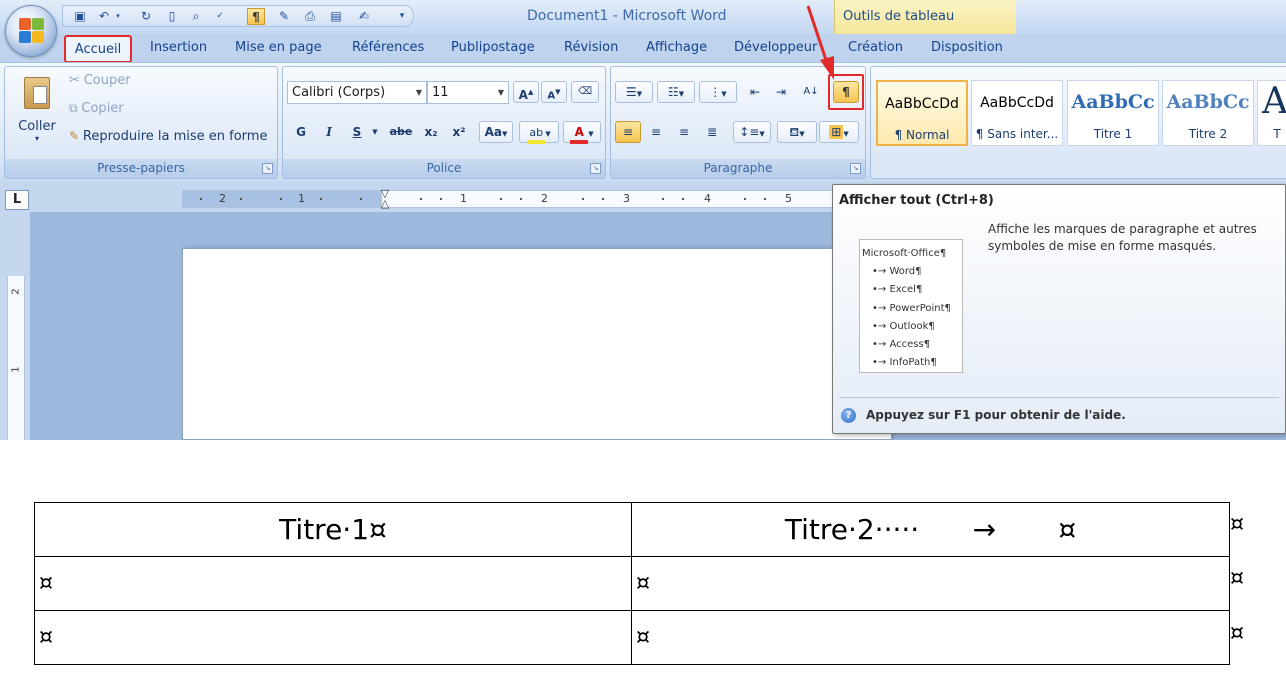 Image resolution: width=1286 pixels, height=673 pixels. Describe the element at coordinates (385, 198) in the screenshot. I see `indent-marker: ▽ △` at that location.